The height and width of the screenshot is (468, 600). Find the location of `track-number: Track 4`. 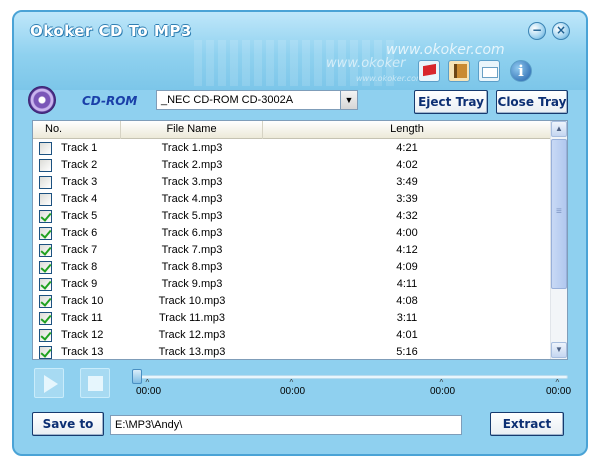

track-number: Track 4 is located at coordinates (79, 199).